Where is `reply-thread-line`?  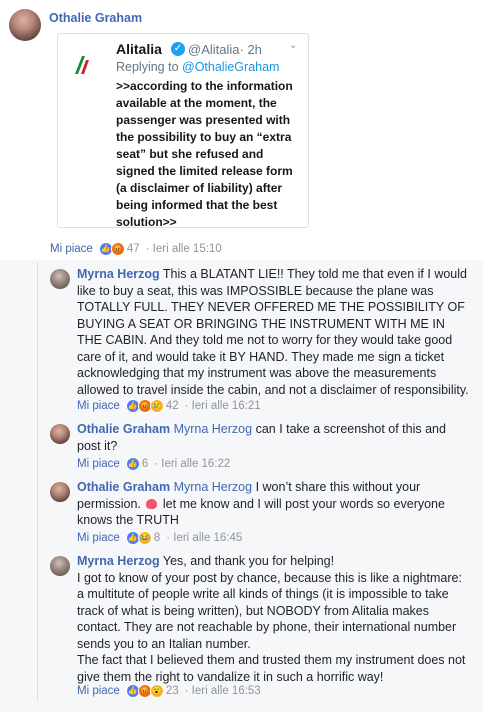
reply-thread-line is located at coordinates (37, 482).